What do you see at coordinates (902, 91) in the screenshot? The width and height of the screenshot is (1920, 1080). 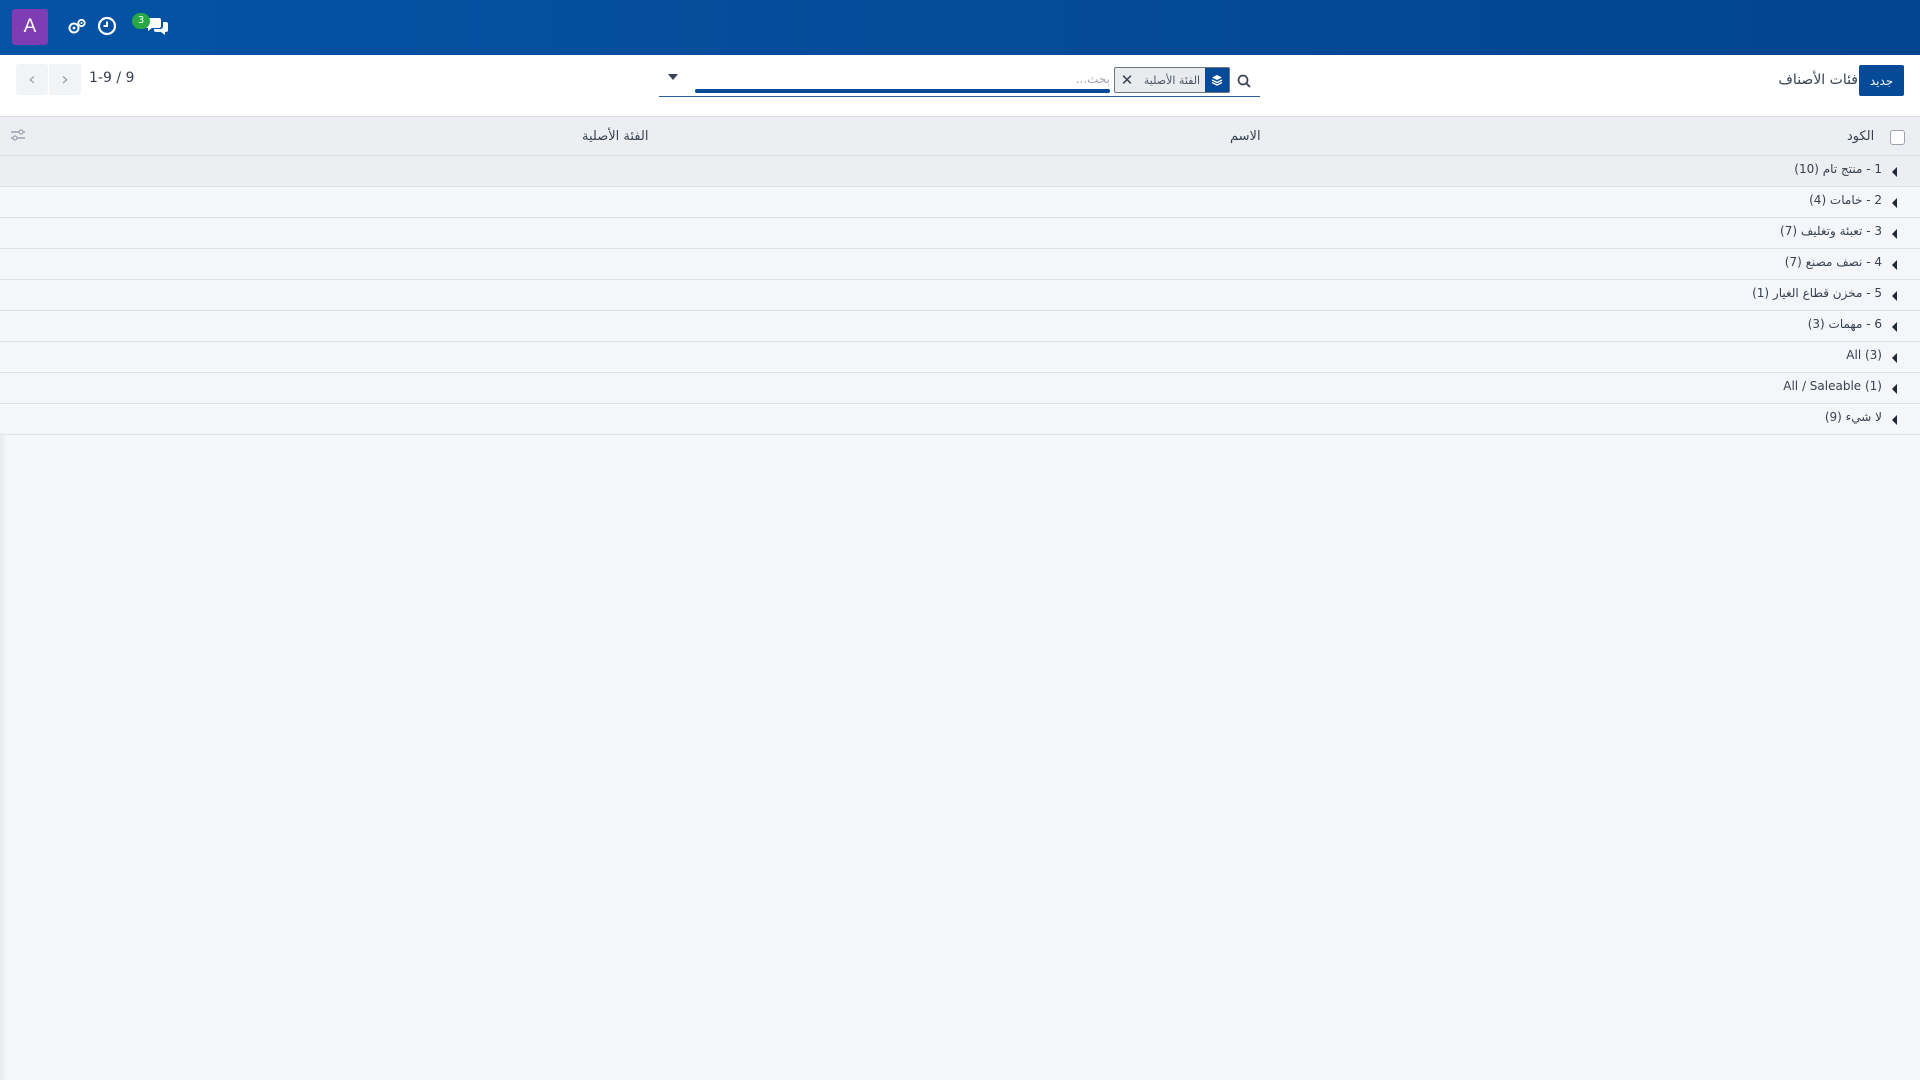 I see `search-input-focus-line` at bounding box center [902, 91].